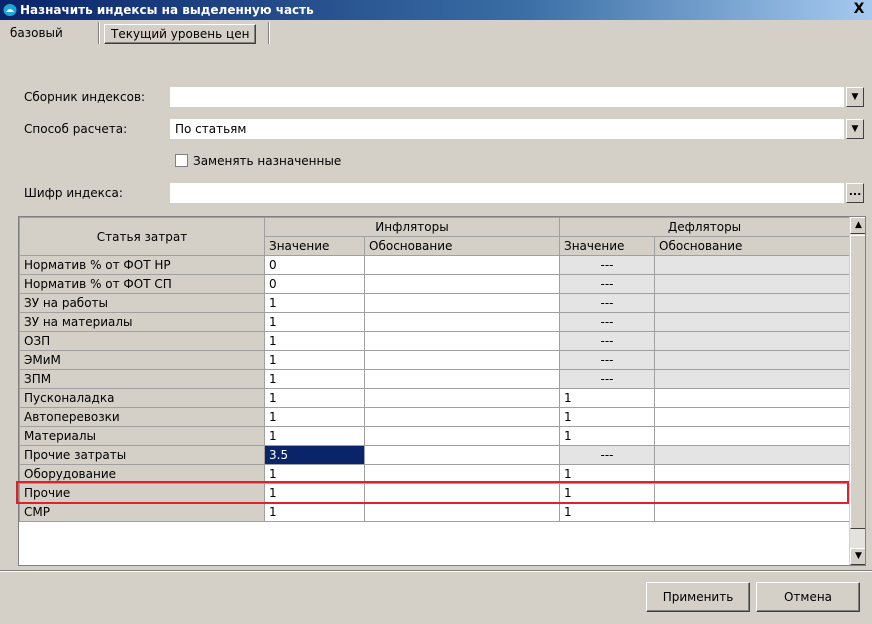 This screenshot has height=624, width=872. I want to click on table-row: Прочие 1 1, so click(434, 493).